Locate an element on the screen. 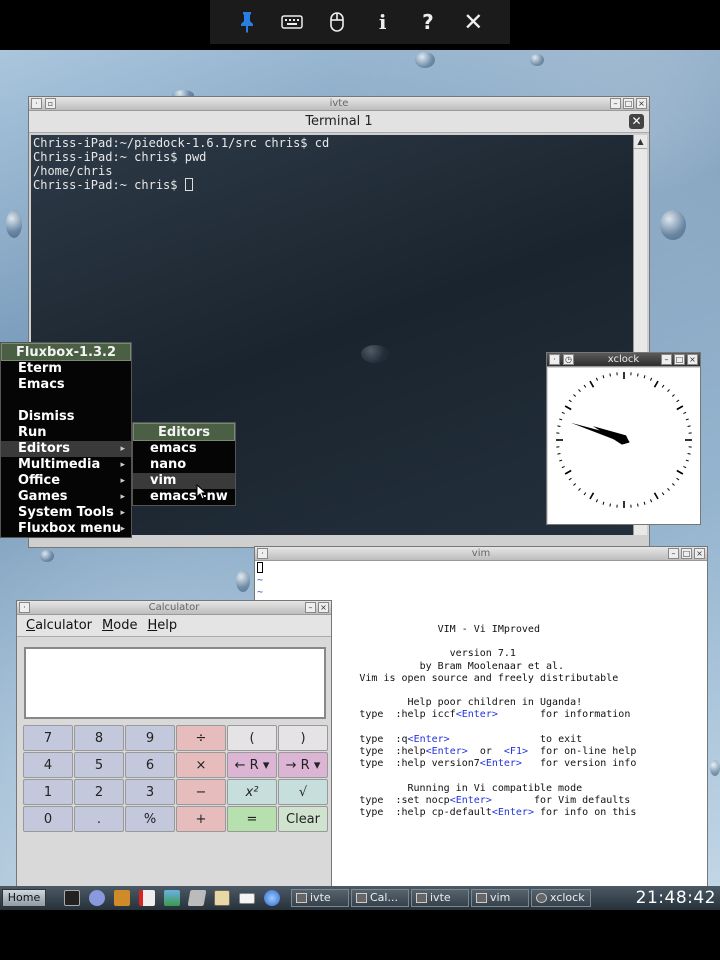 The image size is (720, 960). task-xclock: xclock is located at coordinates (561, 898).